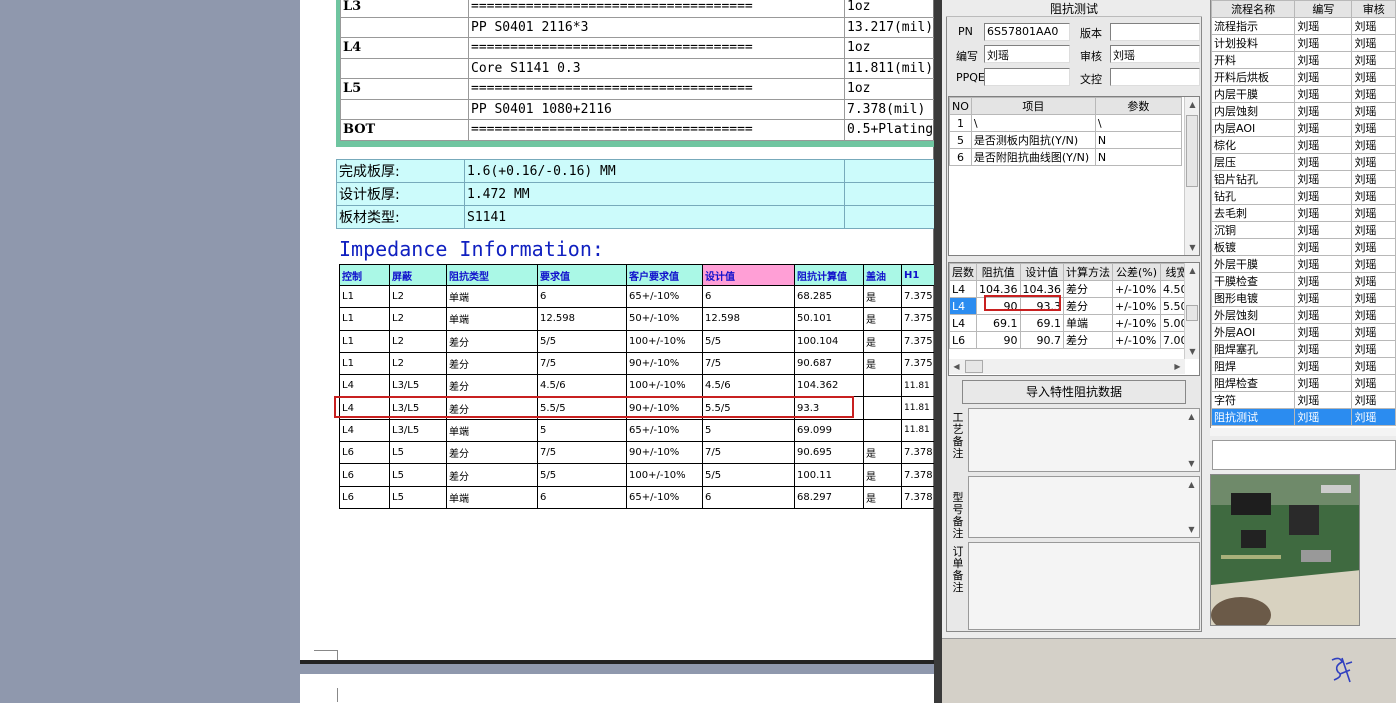 Image resolution: width=1396 pixels, height=703 pixels. Describe the element at coordinates (1253, 281) in the screenshot. I see `process-cell: 干膜检查` at that location.